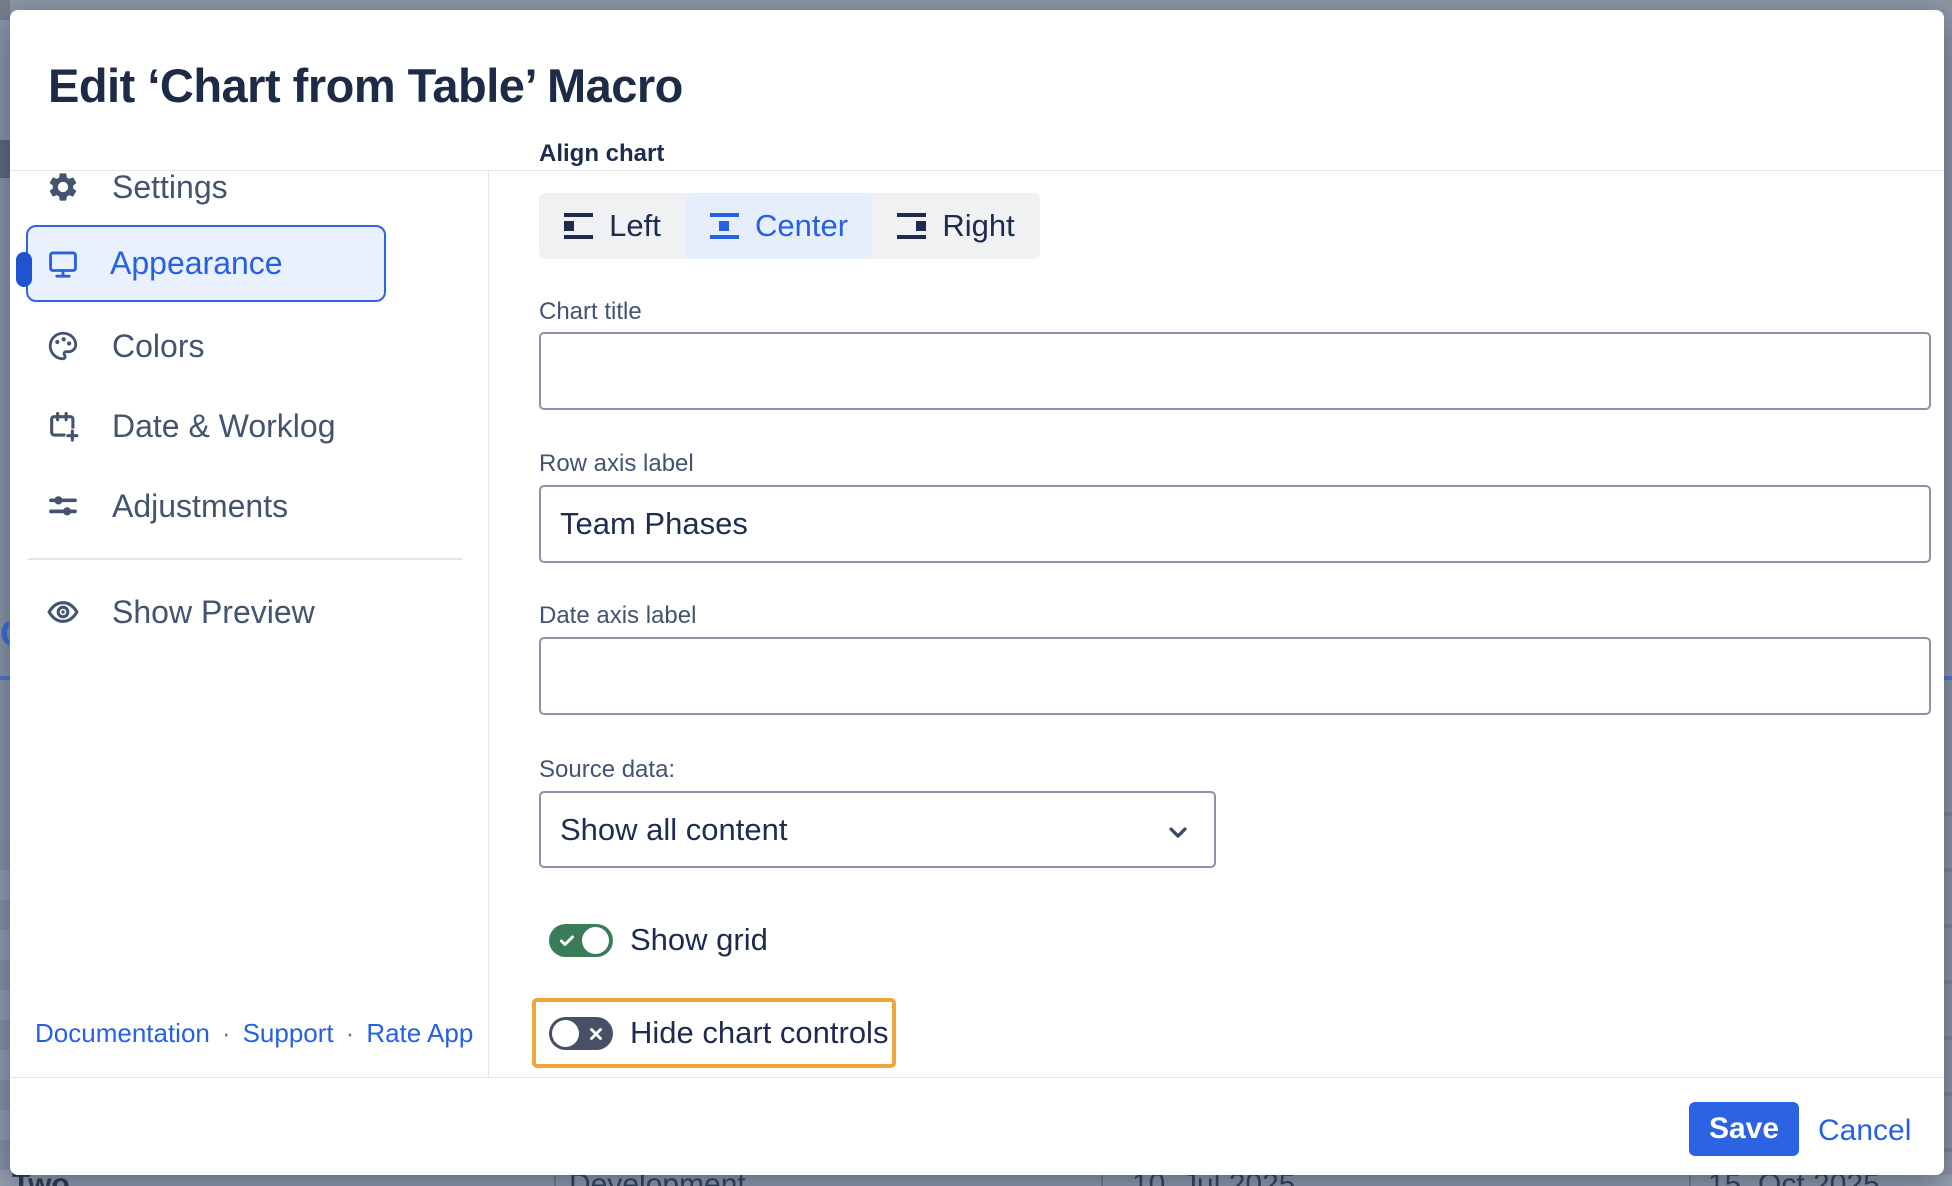 Image resolution: width=1952 pixels, height=1186 pixels. I want to click on sidebar-item-date-worklog: Date & Worklog, so click(256, 426).